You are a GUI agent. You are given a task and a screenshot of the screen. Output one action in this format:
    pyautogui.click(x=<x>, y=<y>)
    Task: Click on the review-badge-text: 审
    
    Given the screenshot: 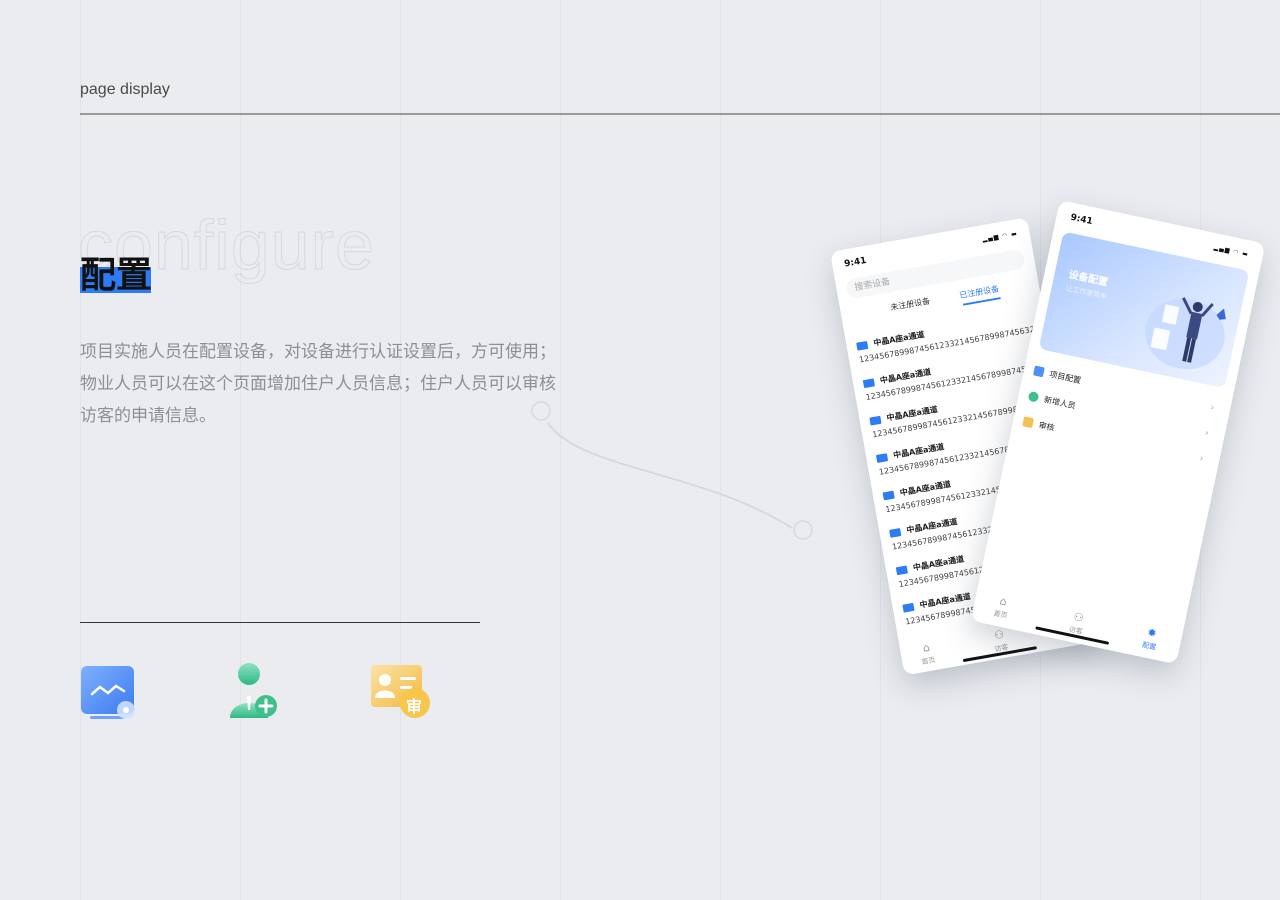 What is the action you would take?
    pyautogui.click(x=414, y=706)
    